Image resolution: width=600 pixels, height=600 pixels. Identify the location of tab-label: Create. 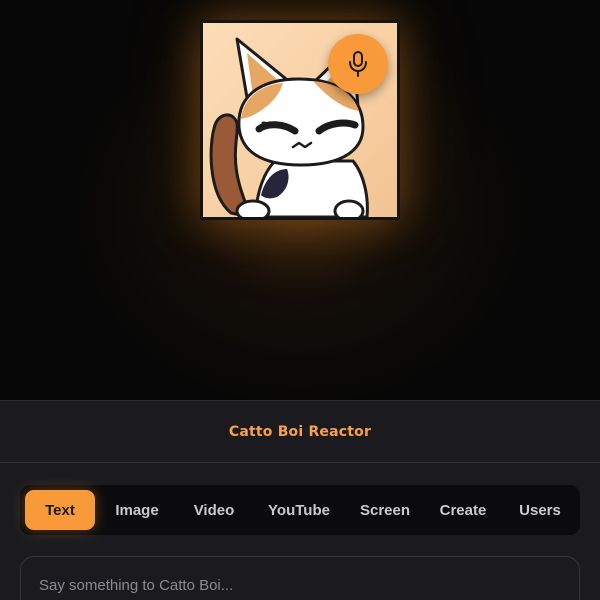
(463, 510).